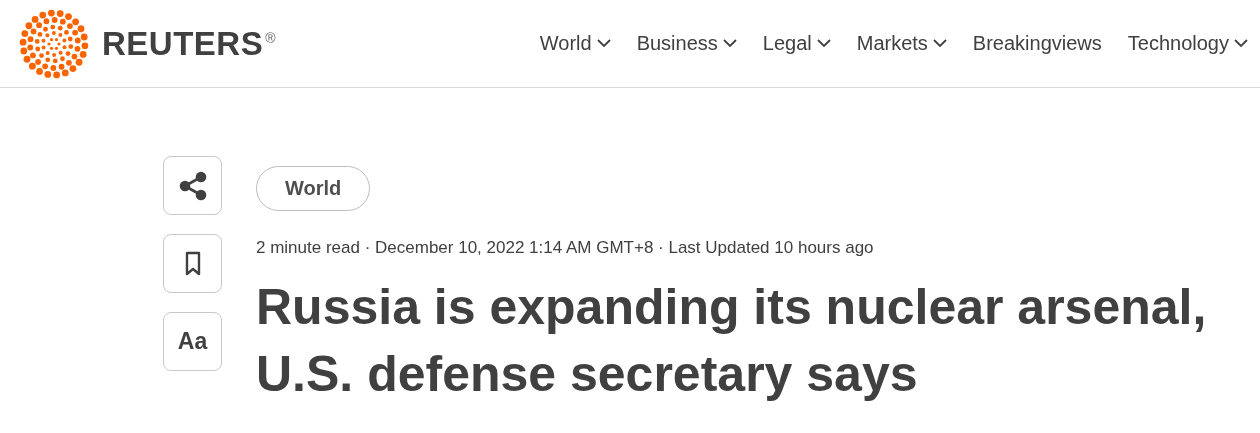 The width and height of the screenshot is (1260, 433). Describe the element at coordinates (1187, 43) in the screenshot. I see `nav-link: Technology` at that location.